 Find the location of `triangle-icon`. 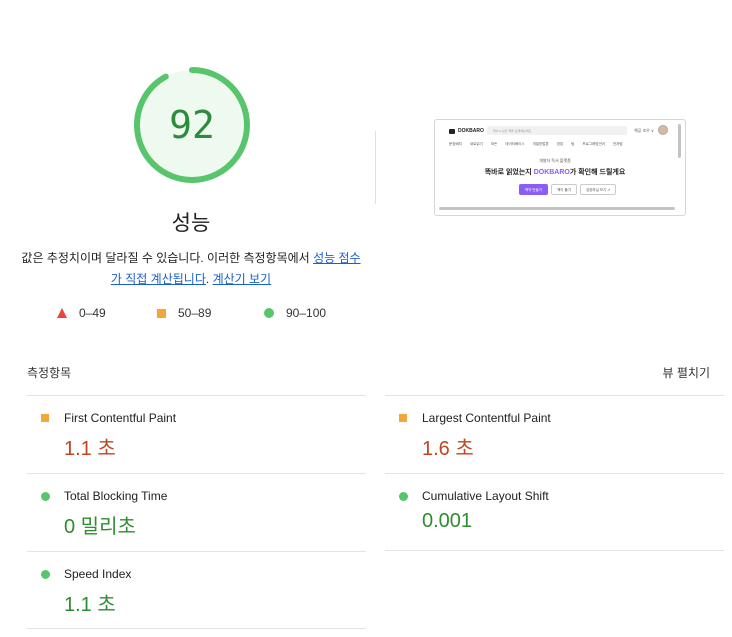

triangle-icon is located at coordinates (62, 313).